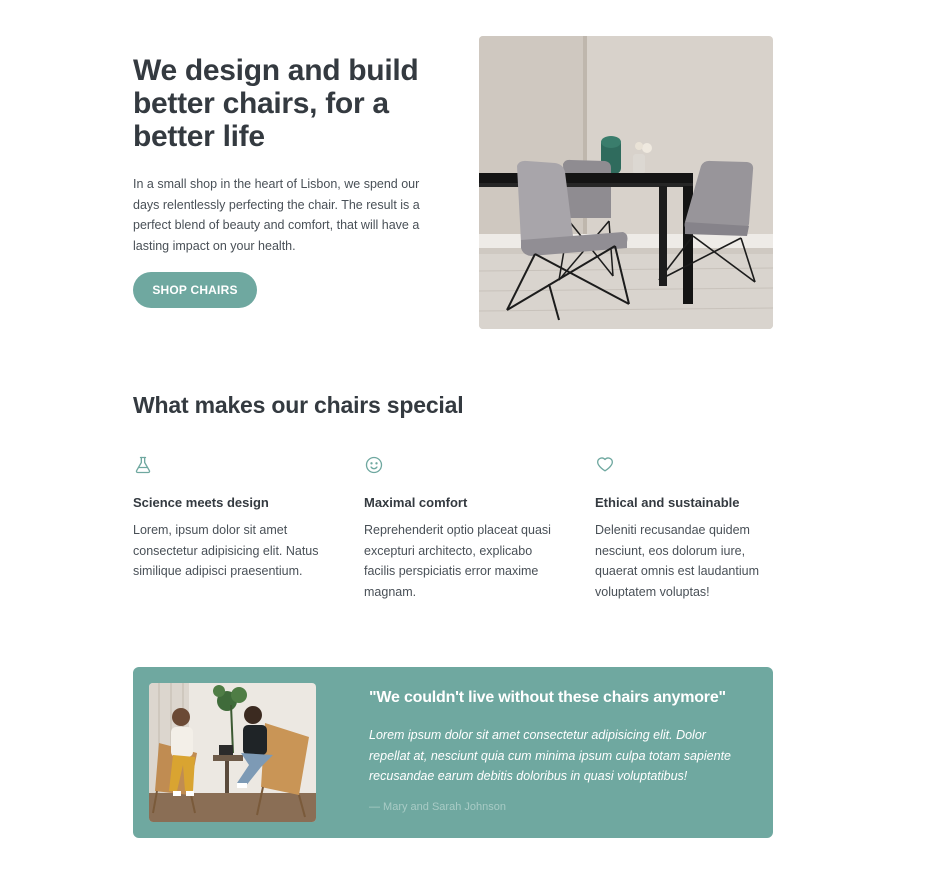 This screenshot has height=895, width=931. Describe the element at coordinates (437, 807) in the screenshot. I see `testimonial-author: — Mary and Sarah Johnson` at that location.